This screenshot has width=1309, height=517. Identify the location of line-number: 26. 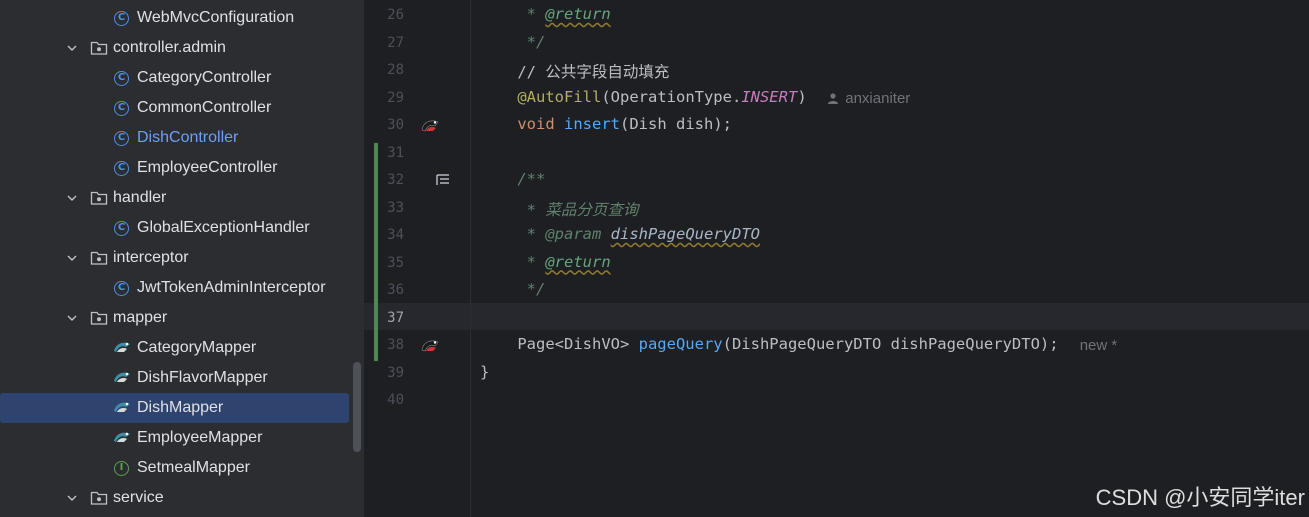
(395, 15).